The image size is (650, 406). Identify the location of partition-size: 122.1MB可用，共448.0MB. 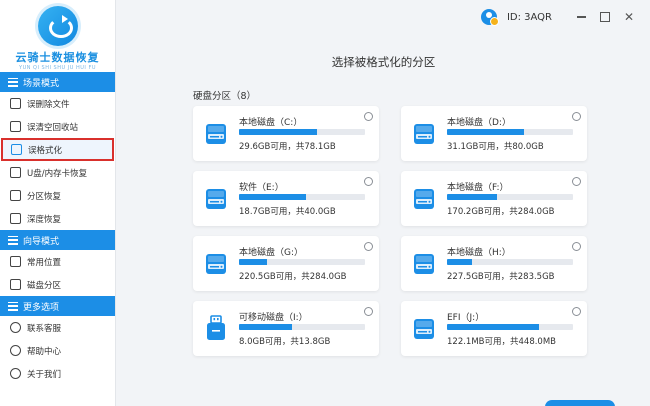
(501, 342).